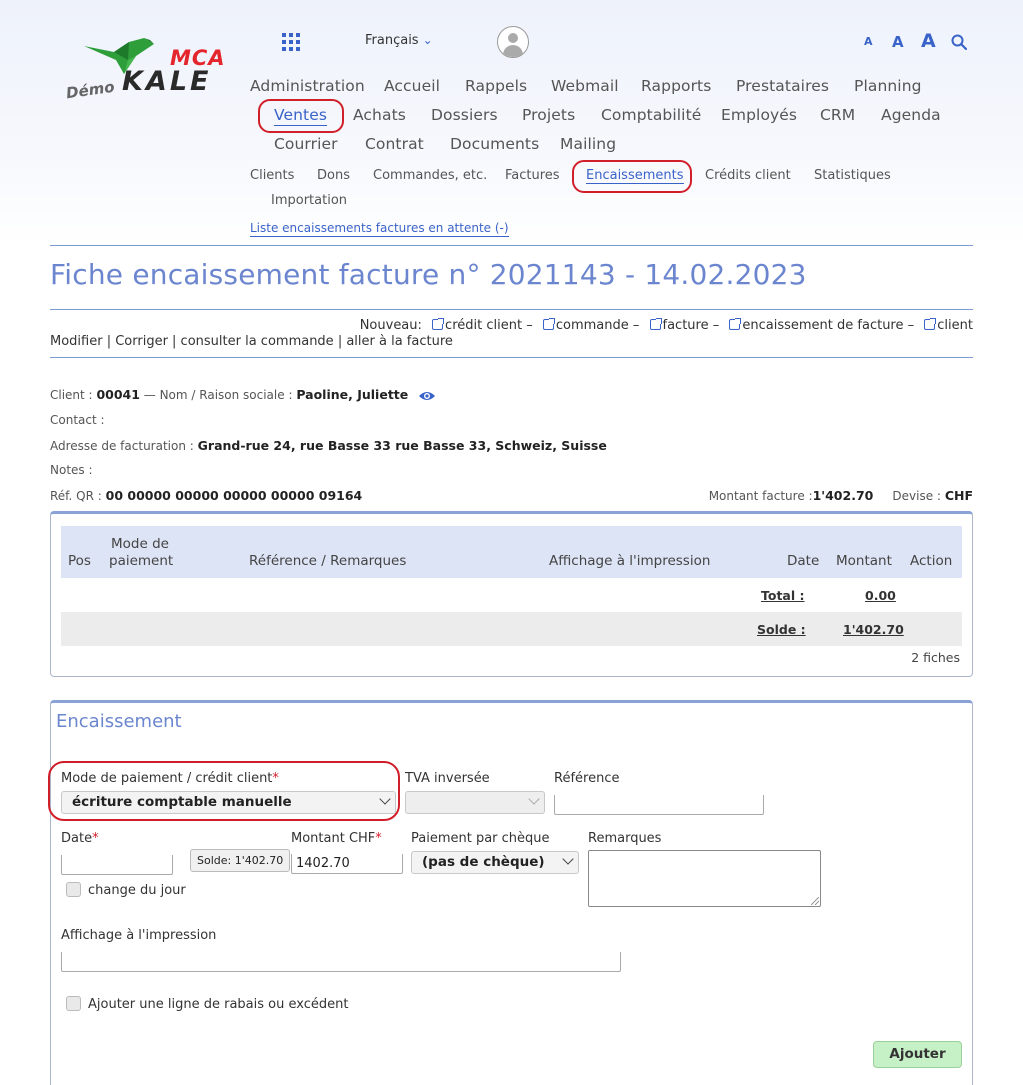 This screenshot has width=1023, height=1085. I want to click on nouveau-label: Nouveau:, so click(390, 325).